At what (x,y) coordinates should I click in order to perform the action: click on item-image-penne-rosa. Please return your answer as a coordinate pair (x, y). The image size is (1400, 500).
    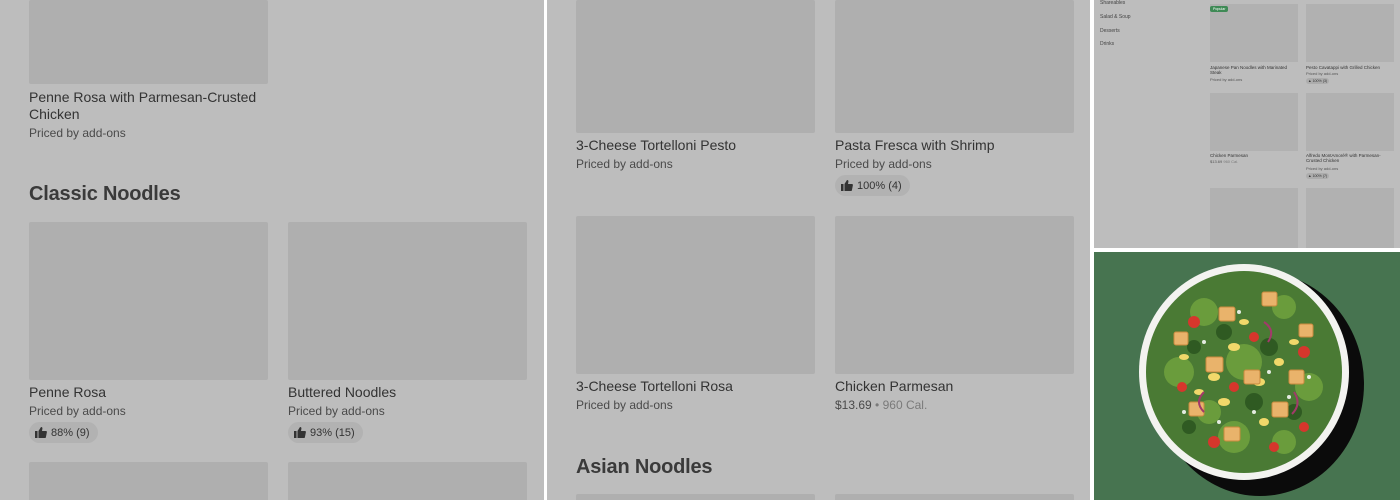
    Looking at the image, I should click on (148, 301).